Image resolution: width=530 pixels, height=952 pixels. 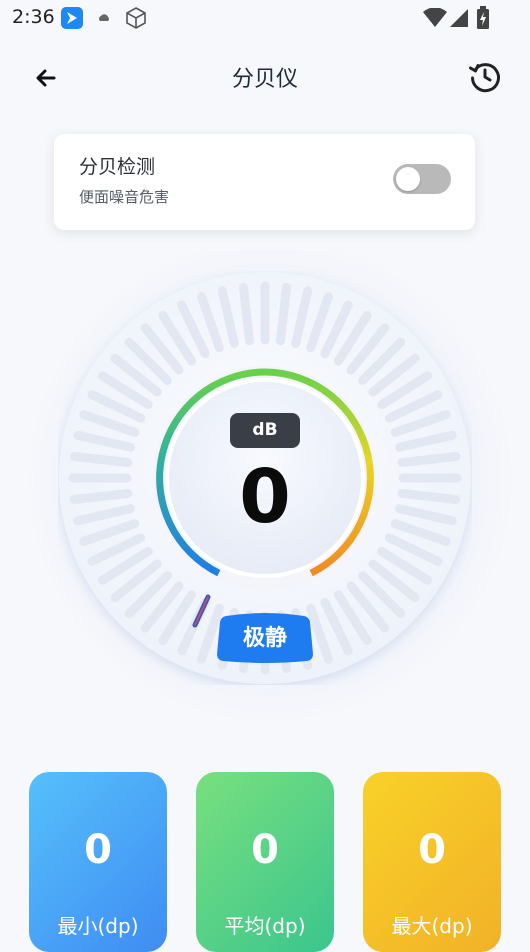 I want to click on stat-card-average: 0 平均(dp), so click(x=265, y=862).